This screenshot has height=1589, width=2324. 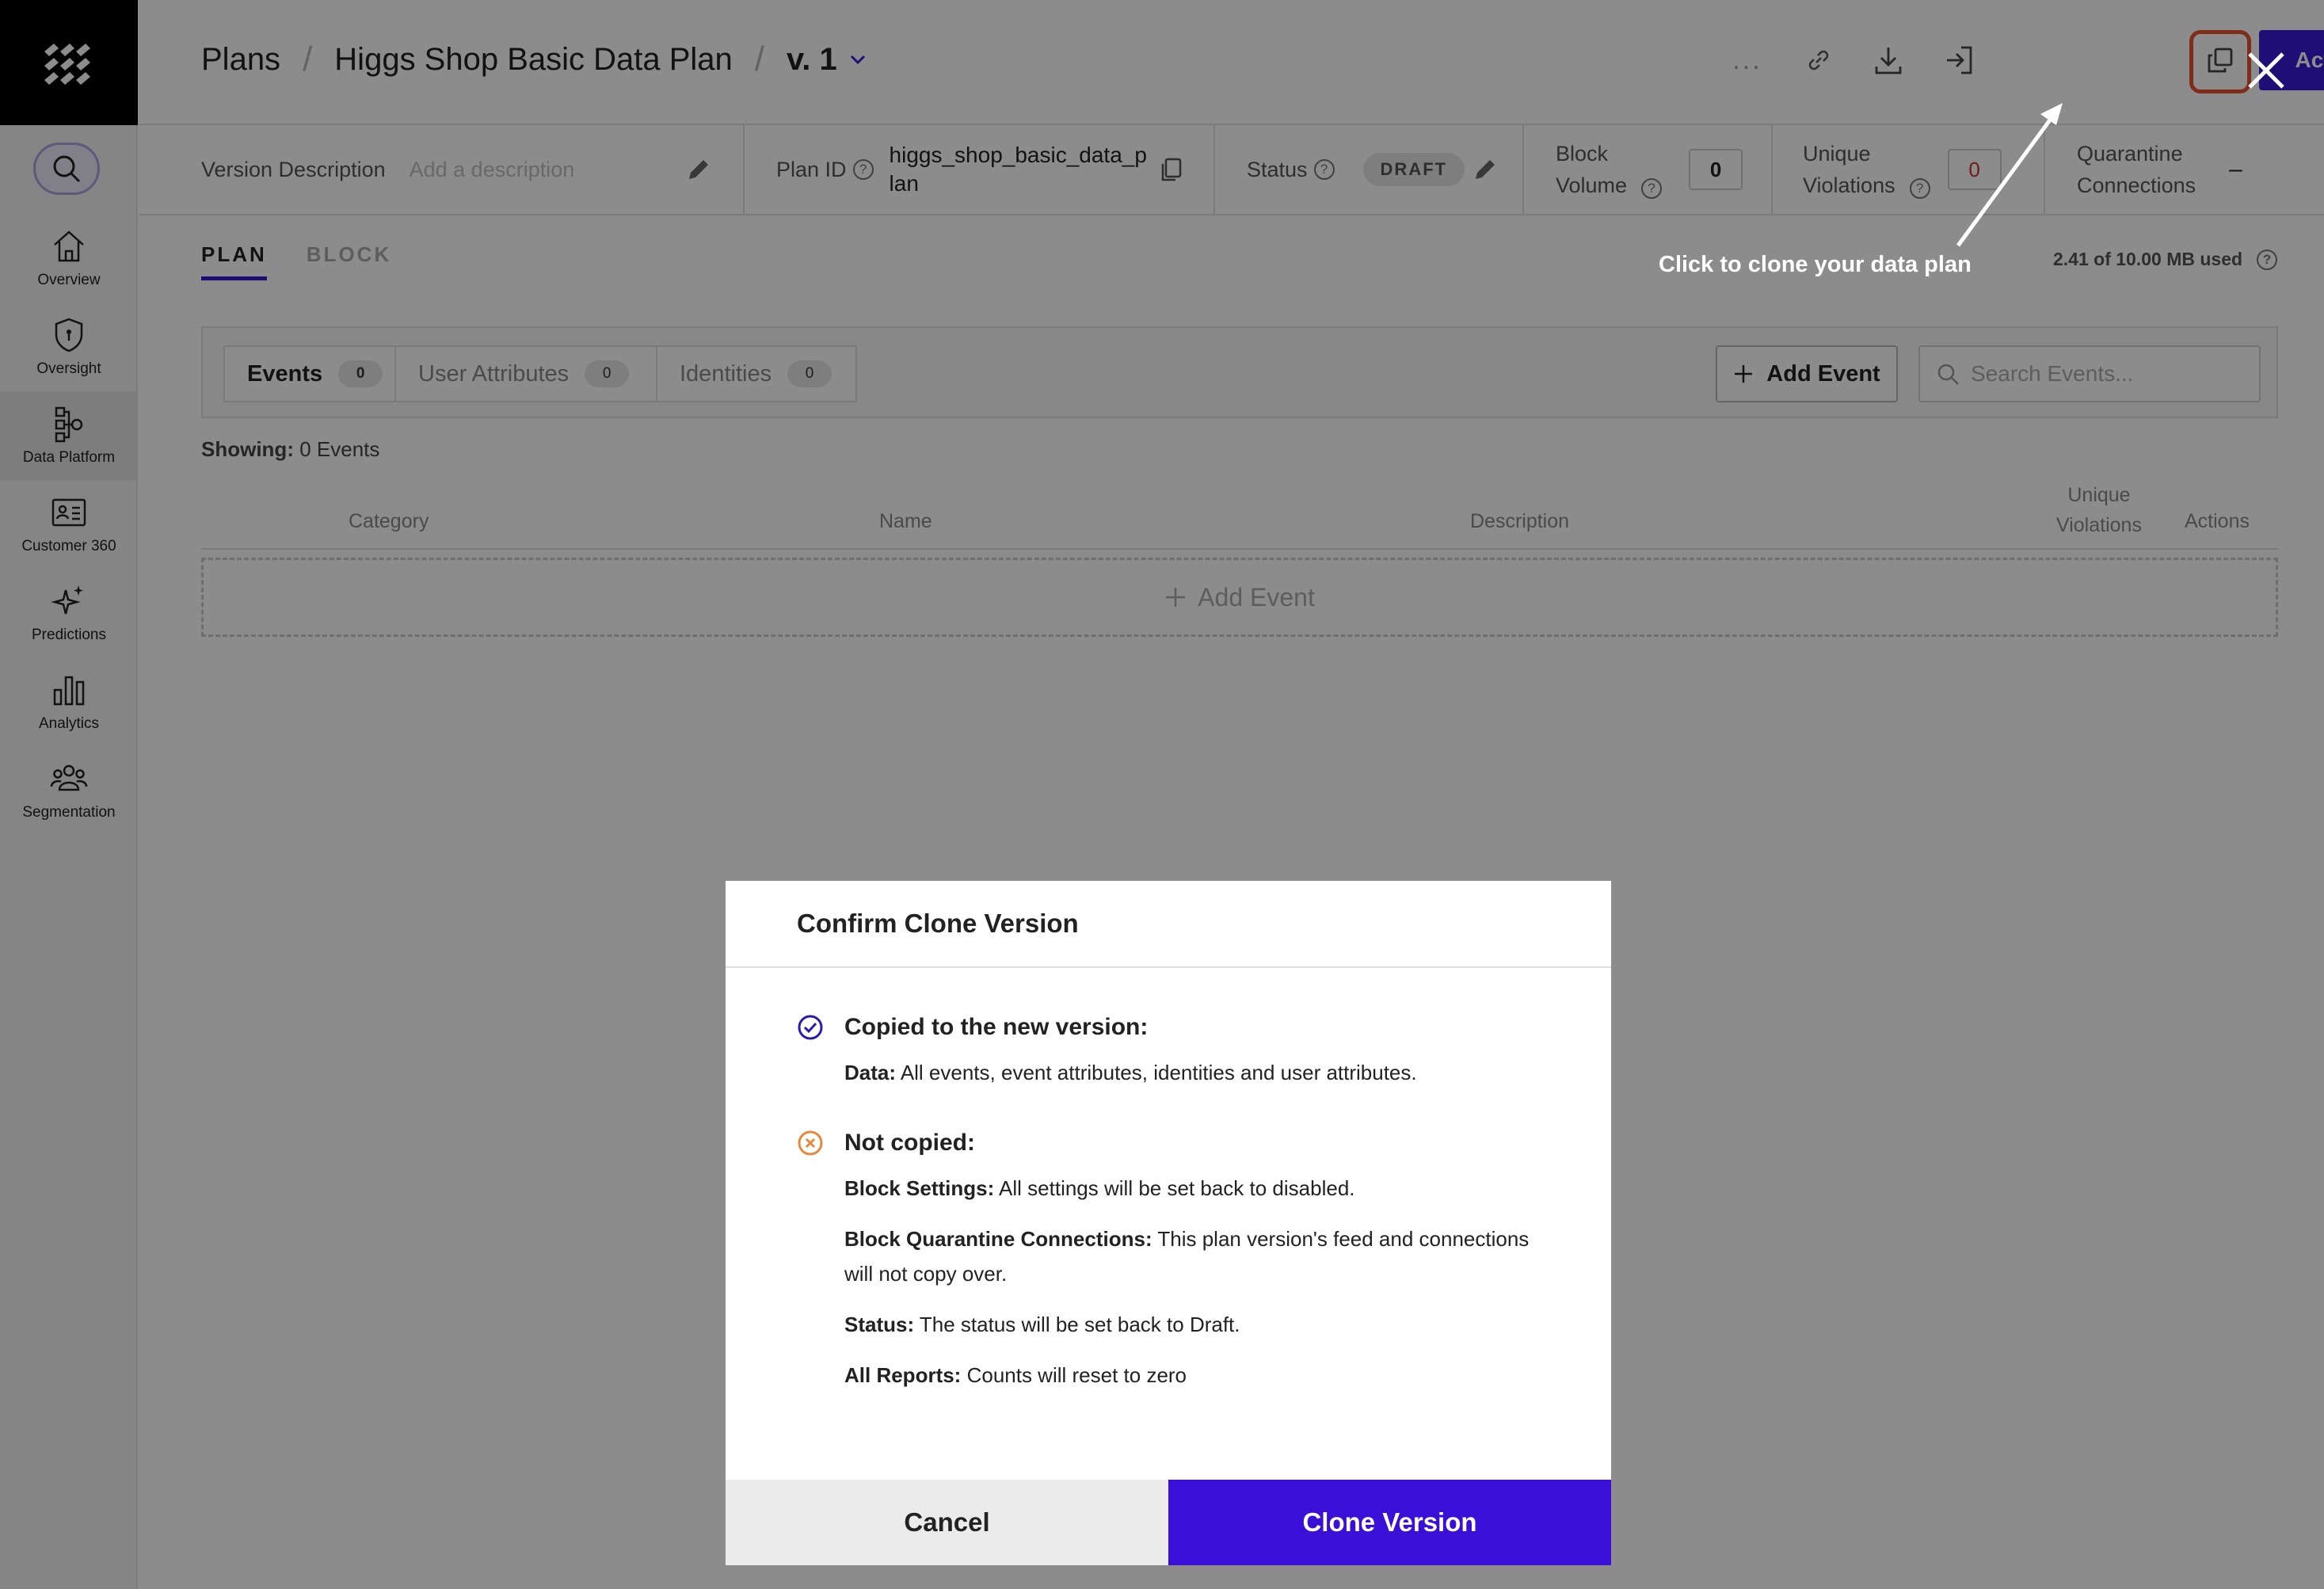 I want to click on copied-heading-text: Copied to the new version:, so click(x=997, y=1027).